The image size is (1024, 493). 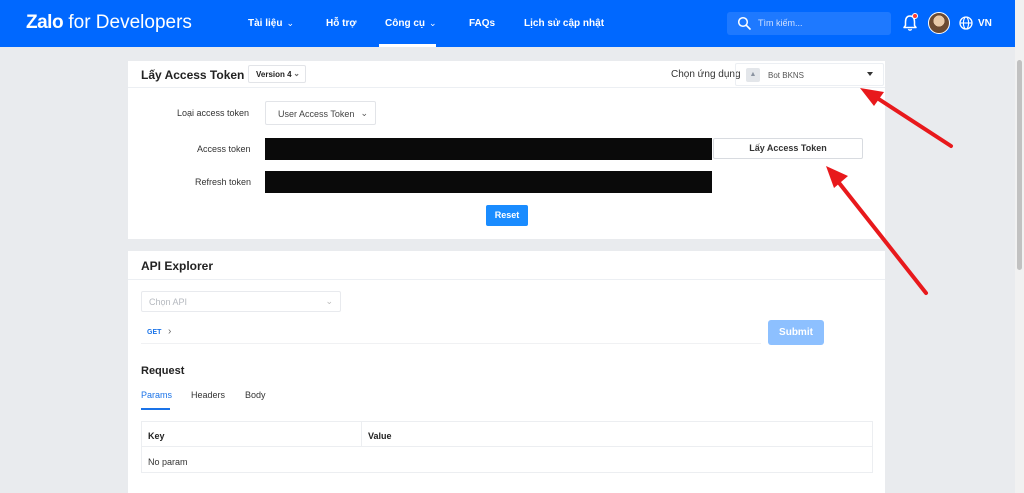 I want to click on active-tab-indicator, so click(x=155, y=409).